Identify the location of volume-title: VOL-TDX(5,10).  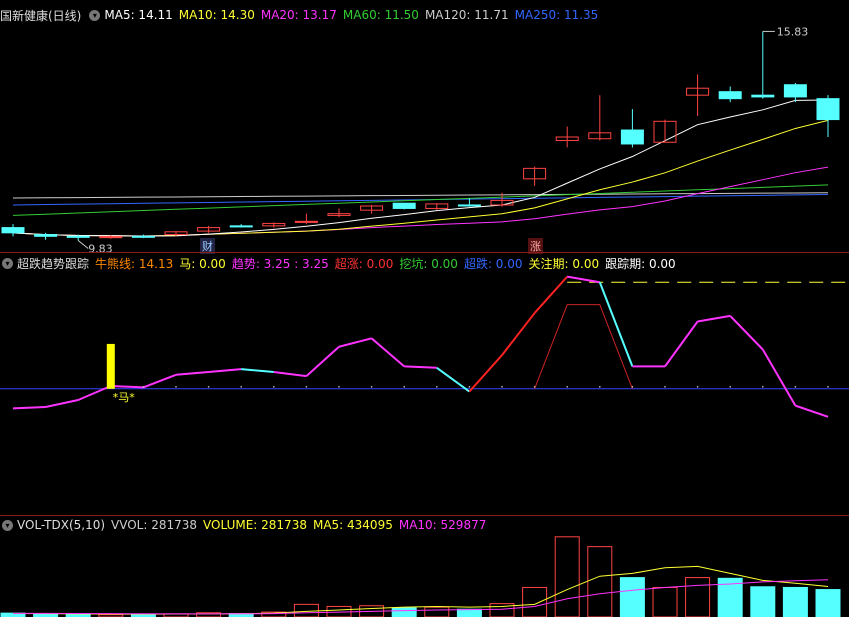
(61, 525).